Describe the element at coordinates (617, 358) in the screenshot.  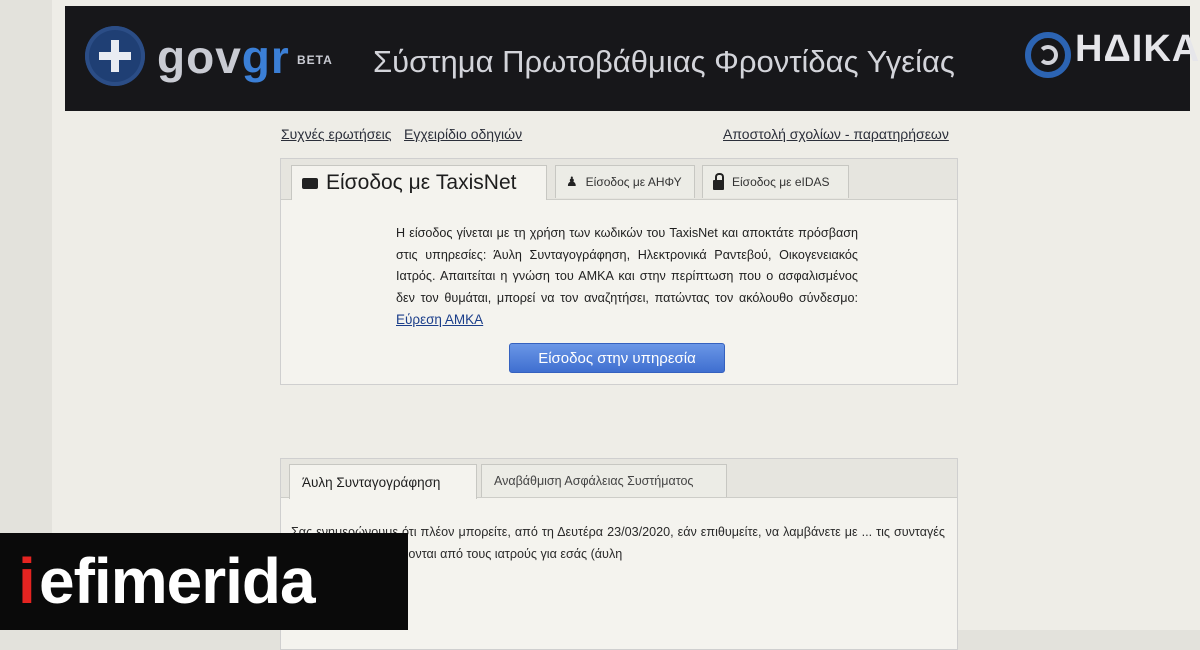
I see `login-button: Είσοδος στην υπηρεσία` at that location.